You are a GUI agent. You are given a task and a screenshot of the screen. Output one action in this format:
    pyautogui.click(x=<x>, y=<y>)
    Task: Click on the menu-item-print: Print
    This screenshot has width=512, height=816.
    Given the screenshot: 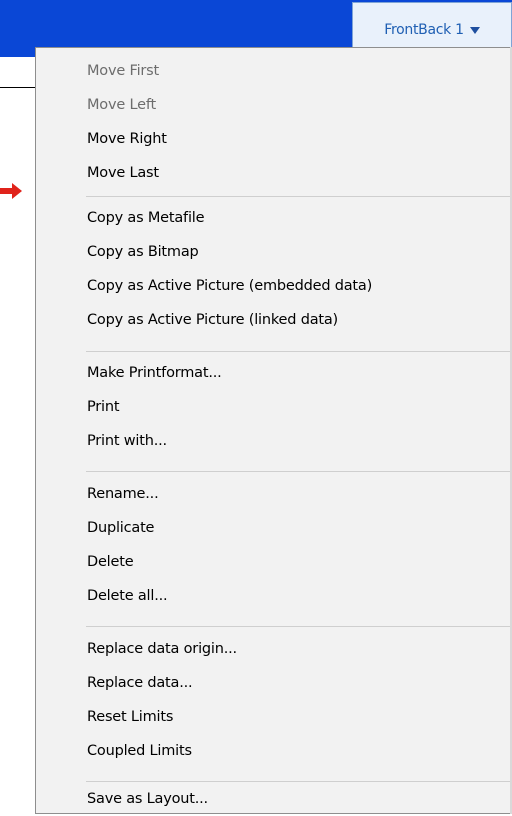 What is the action you would take?
    pyautogui.click(x=274, y=407)
    